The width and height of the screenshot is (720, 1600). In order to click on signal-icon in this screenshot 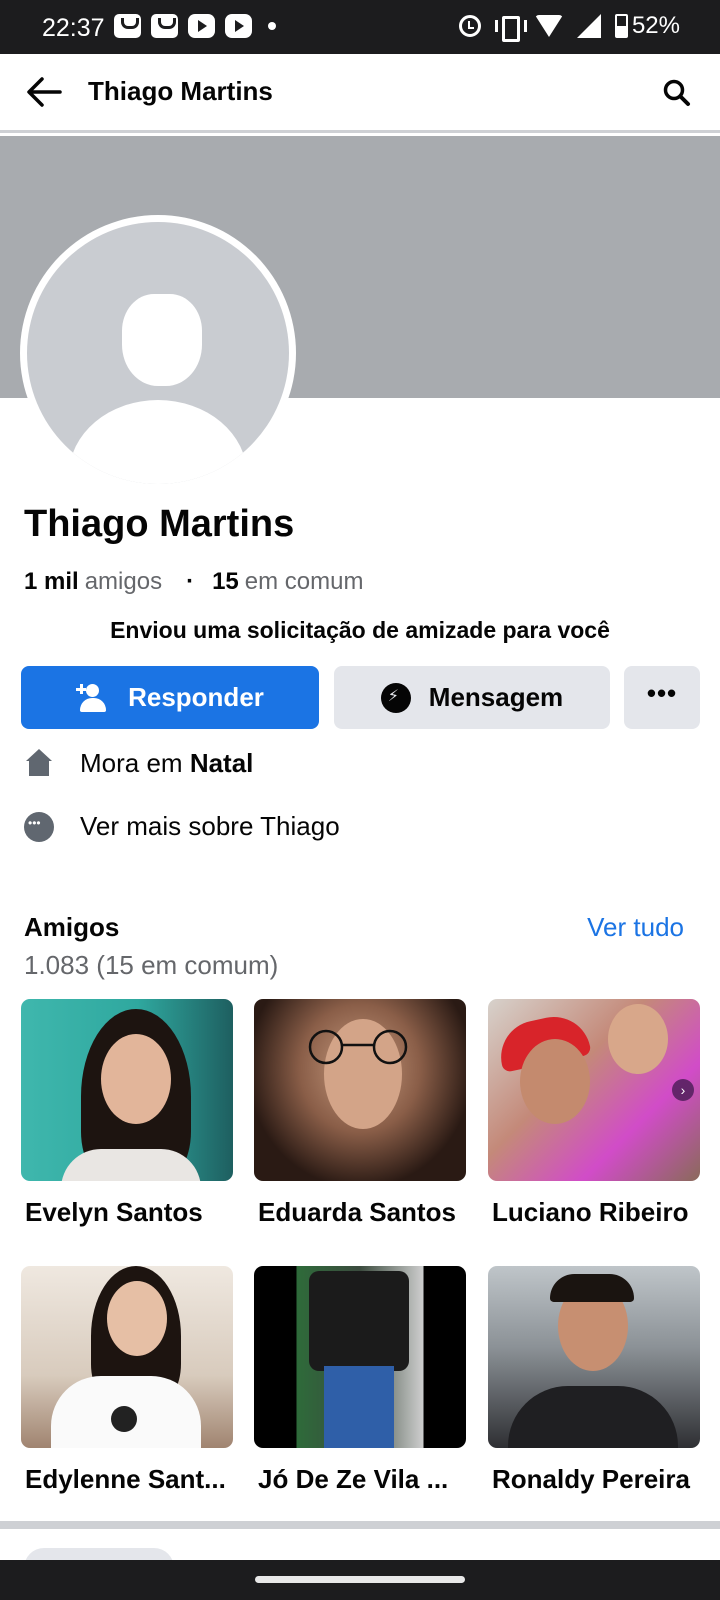, I will do `click(588, 26)`.